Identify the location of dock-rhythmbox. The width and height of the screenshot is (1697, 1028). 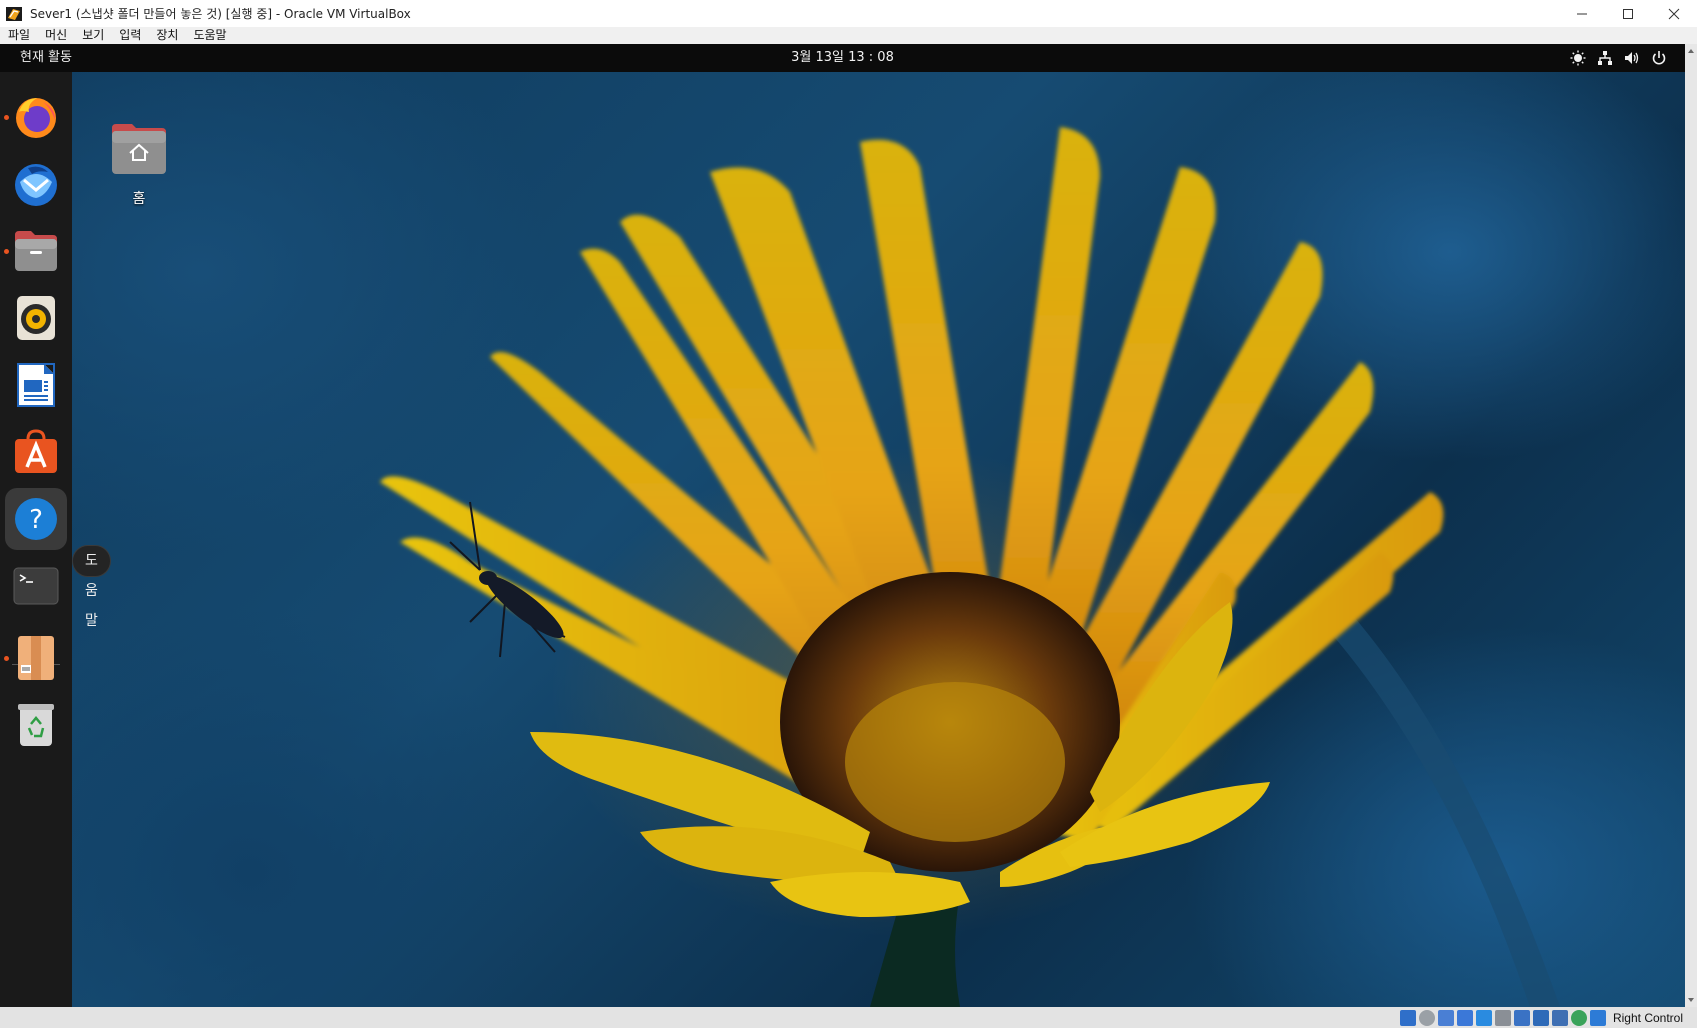
(36, 318).